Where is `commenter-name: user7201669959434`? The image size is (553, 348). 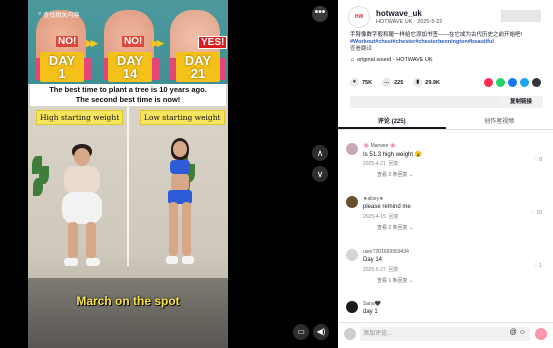 commenter-name: user7201669959434 is located at coordinates (386, 252).